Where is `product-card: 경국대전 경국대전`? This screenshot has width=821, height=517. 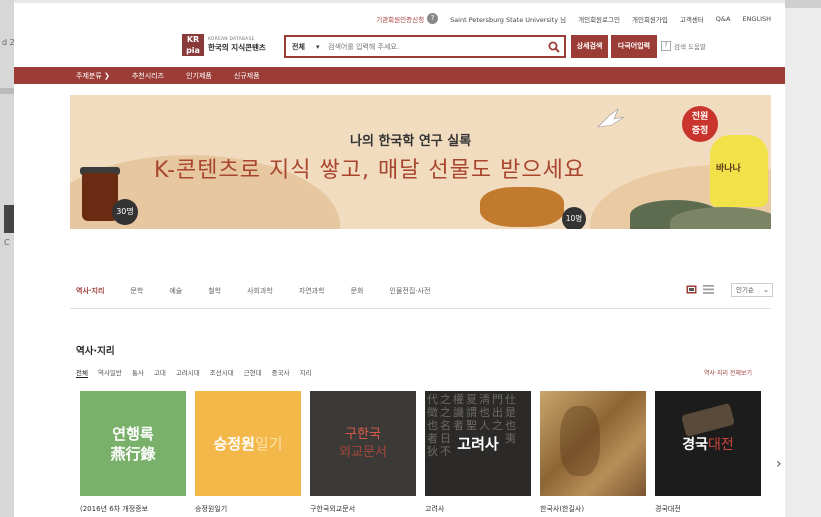
product-card: 경국대전 경국대전 is located at coordinates (708, 452).